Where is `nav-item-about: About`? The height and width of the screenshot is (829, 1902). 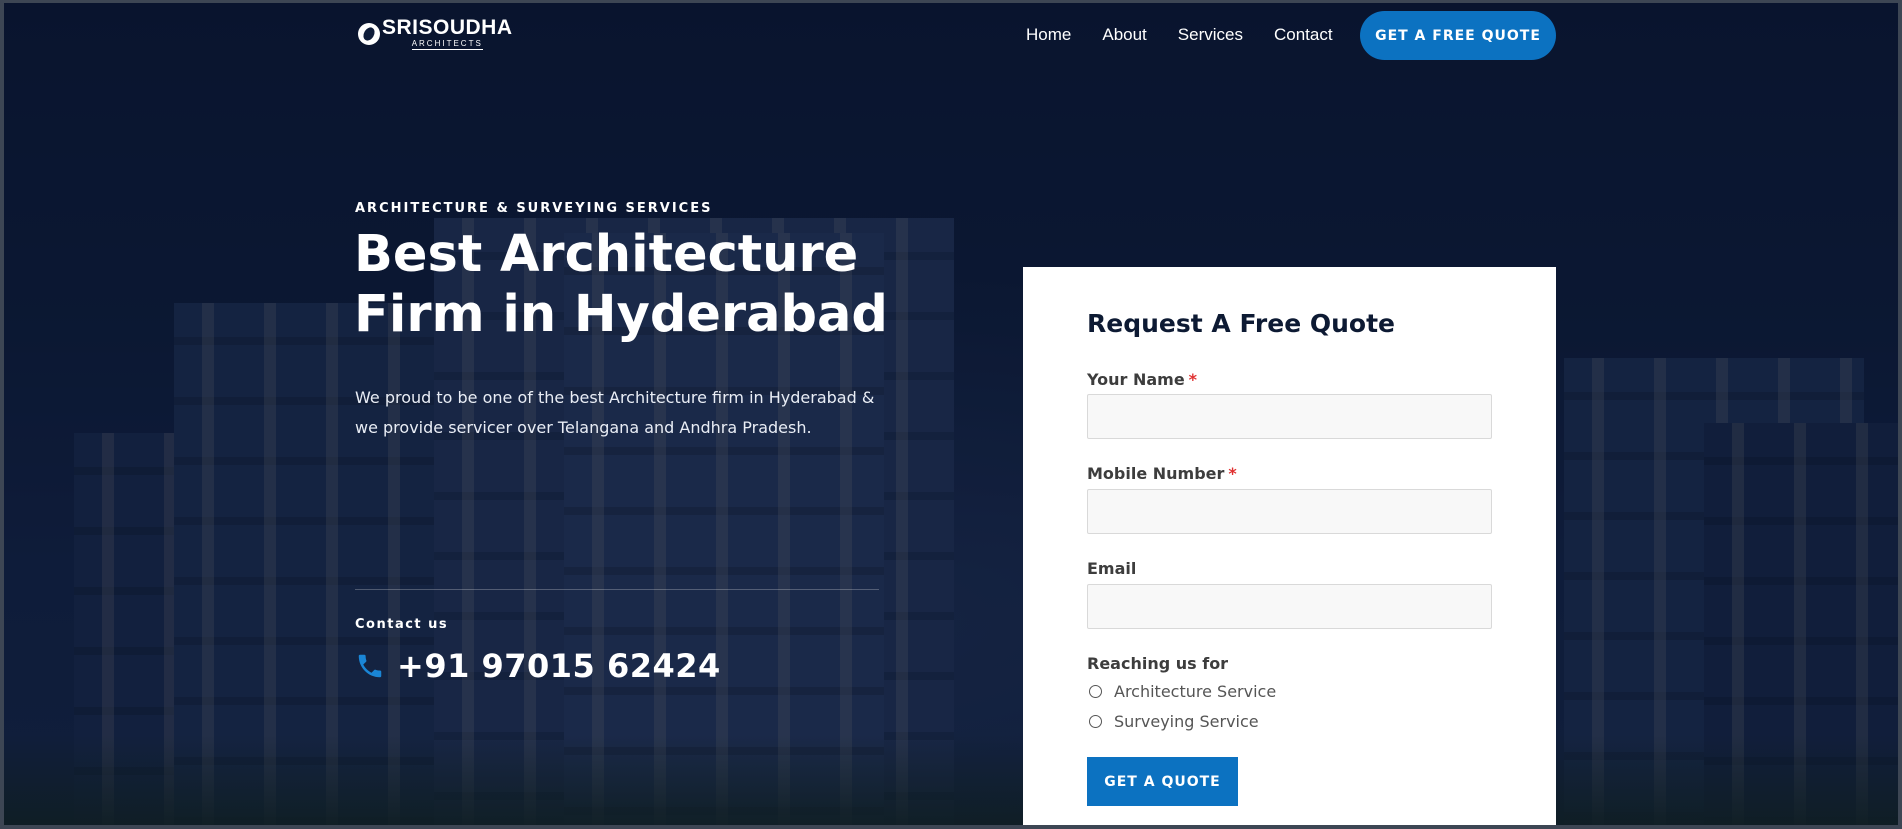 nav-item-about: About is located at coordinates (1124, 35).